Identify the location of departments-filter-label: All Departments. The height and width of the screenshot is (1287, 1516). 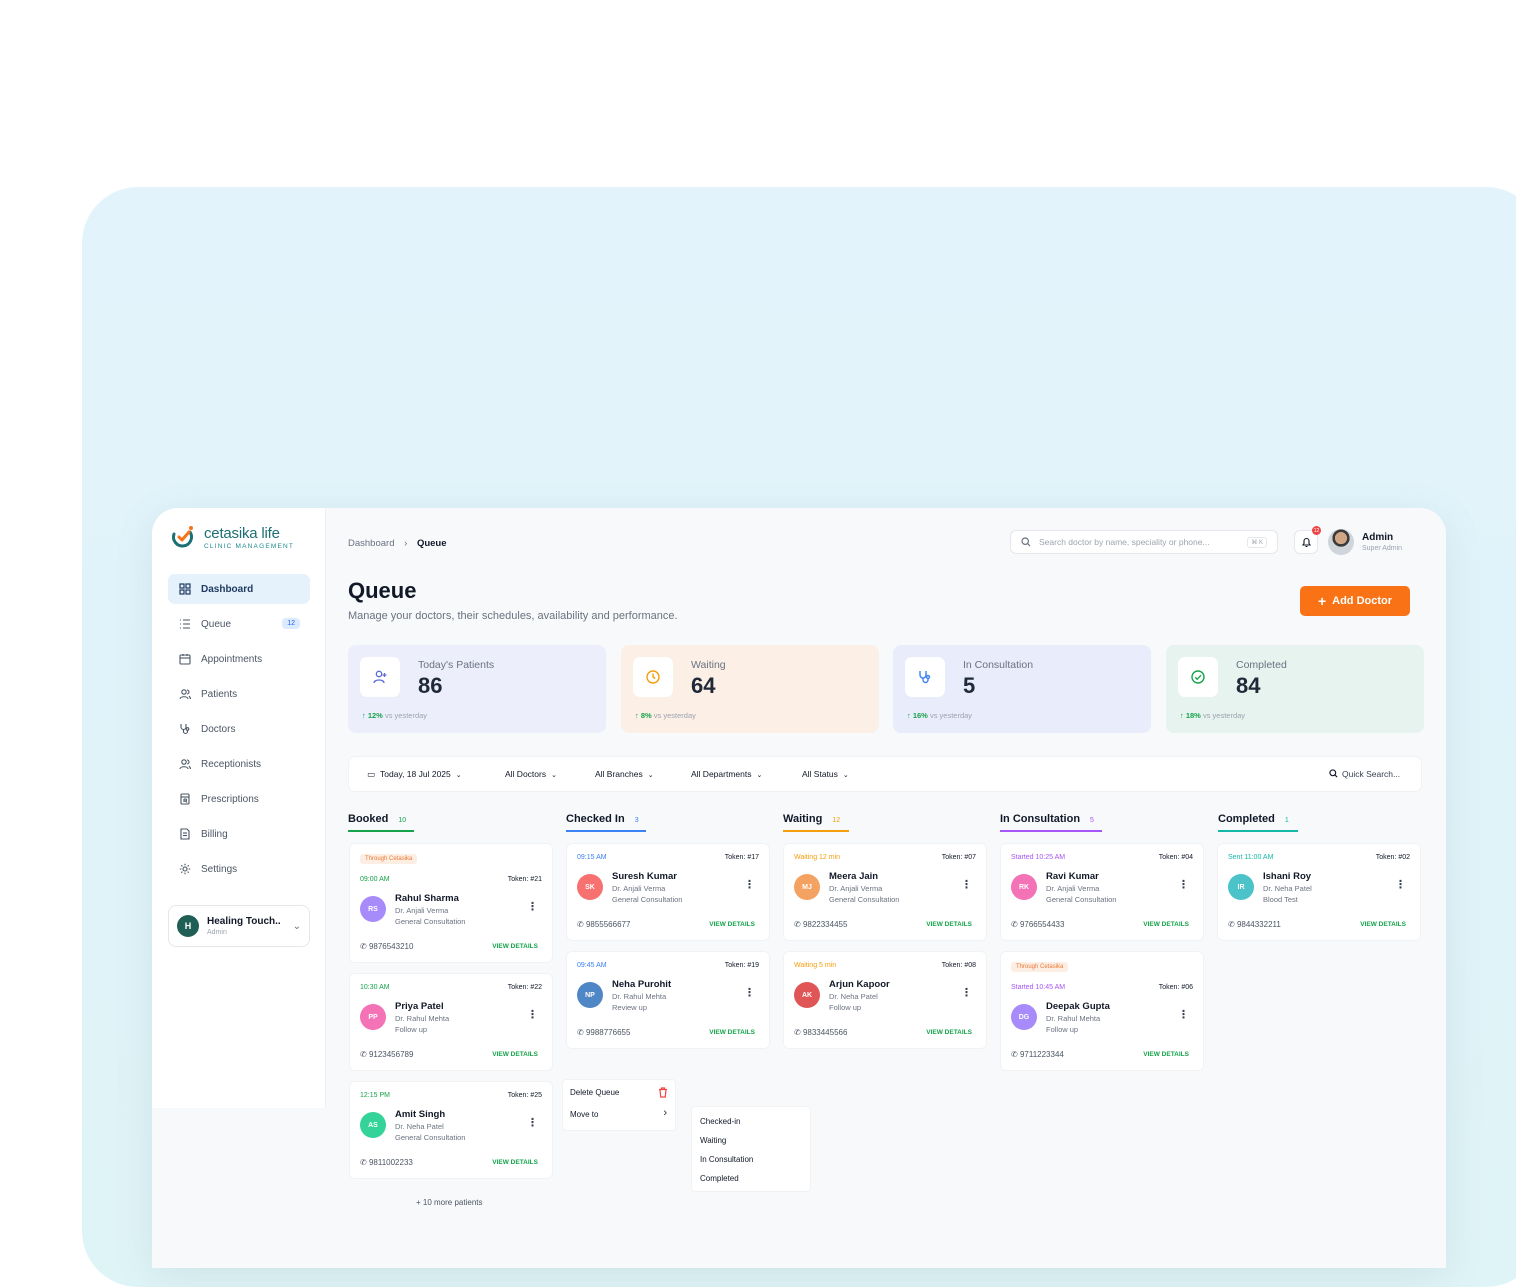
(721, 774).